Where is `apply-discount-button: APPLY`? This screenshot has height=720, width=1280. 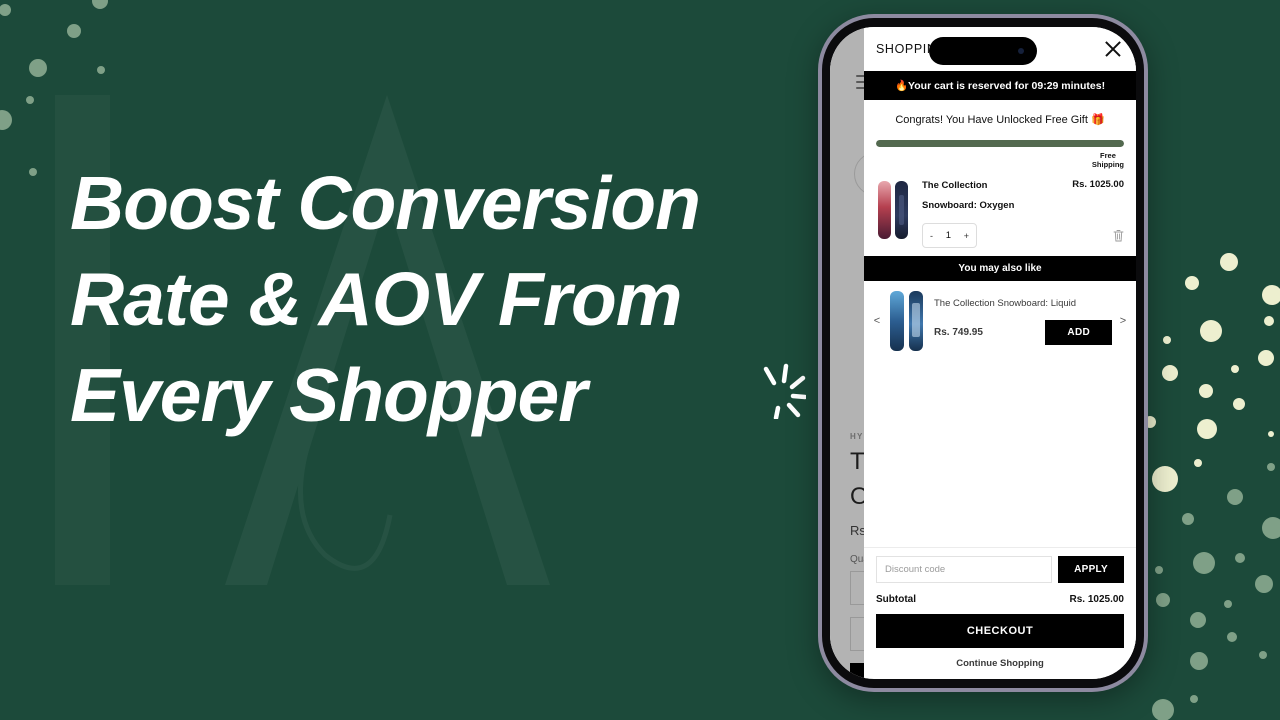 apply-discount-button: APPLY is located at coordinates (1091, 569).